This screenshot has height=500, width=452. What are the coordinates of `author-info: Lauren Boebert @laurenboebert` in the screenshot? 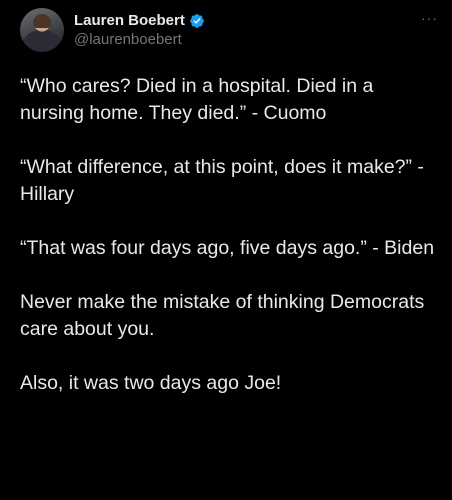 It's located at (139, 30).